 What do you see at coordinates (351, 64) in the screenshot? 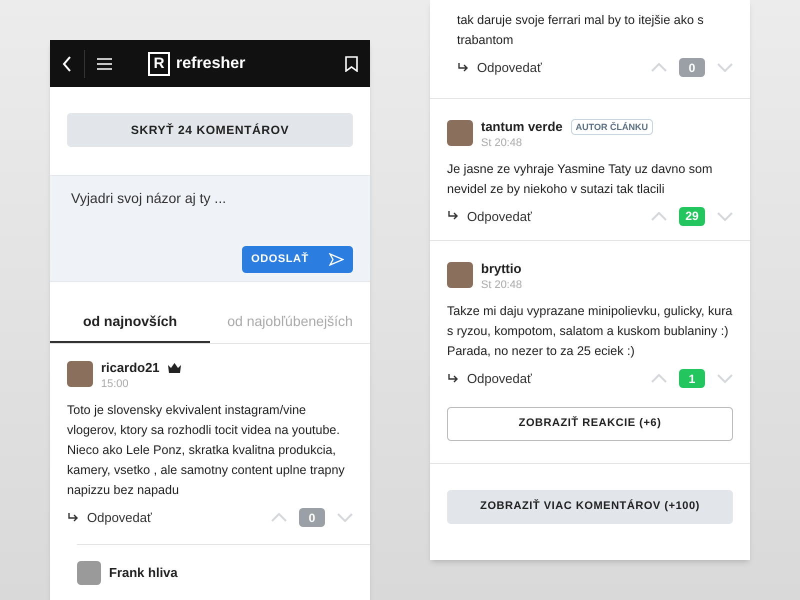
I see `bookmark-icon` at bounding box center [351, 64].